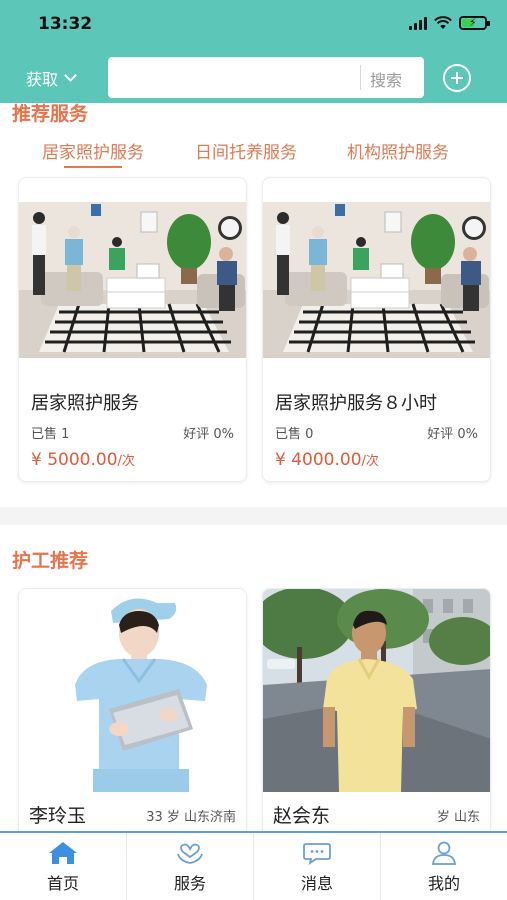 This screenshot has height=900, width=507. Describe the element at coordinates (443, 22) in the screenshot. I see `wifi-icon` at that location.